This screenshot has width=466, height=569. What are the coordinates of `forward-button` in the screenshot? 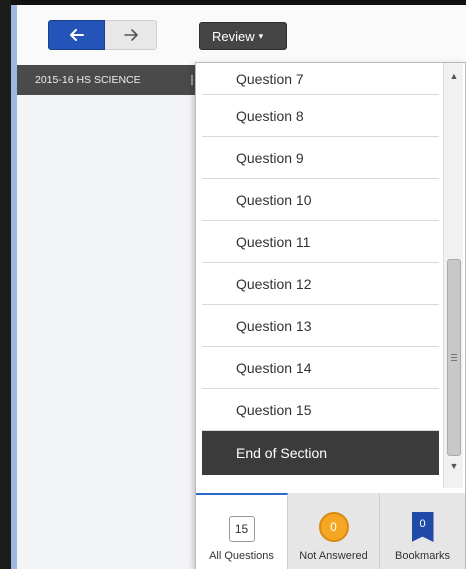 It's located at (131, 35).